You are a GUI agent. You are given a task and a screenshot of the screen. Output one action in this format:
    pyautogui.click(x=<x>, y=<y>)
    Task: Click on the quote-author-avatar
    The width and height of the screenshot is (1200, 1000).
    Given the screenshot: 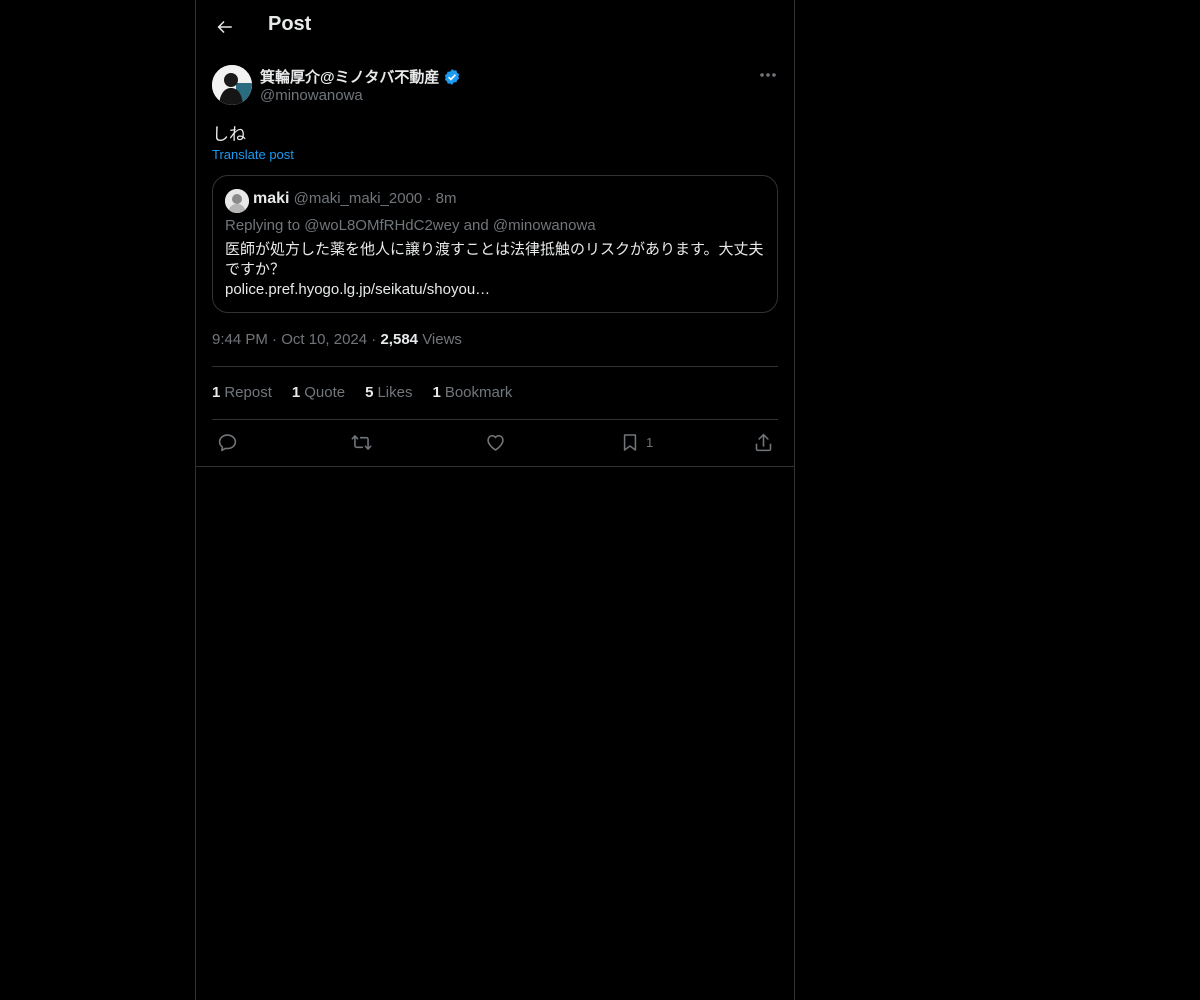 What is the action you would take?
    pyautogui.click(x=237, y=201)
    